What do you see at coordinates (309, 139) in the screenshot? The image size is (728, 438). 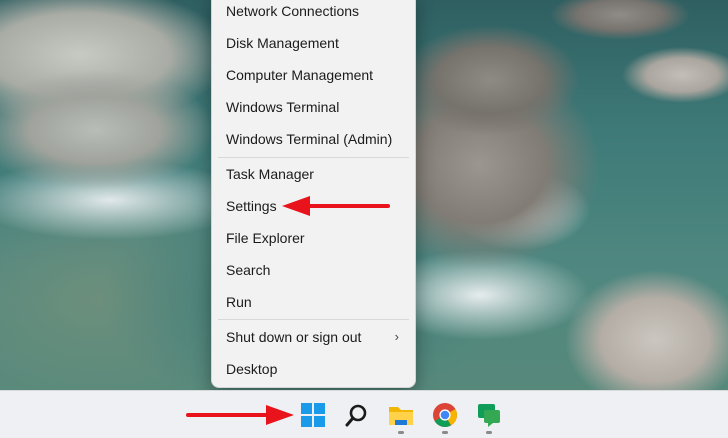 I see `menu-item-label: Windows Terminal (Admin)` at bounding box center [309, 139].